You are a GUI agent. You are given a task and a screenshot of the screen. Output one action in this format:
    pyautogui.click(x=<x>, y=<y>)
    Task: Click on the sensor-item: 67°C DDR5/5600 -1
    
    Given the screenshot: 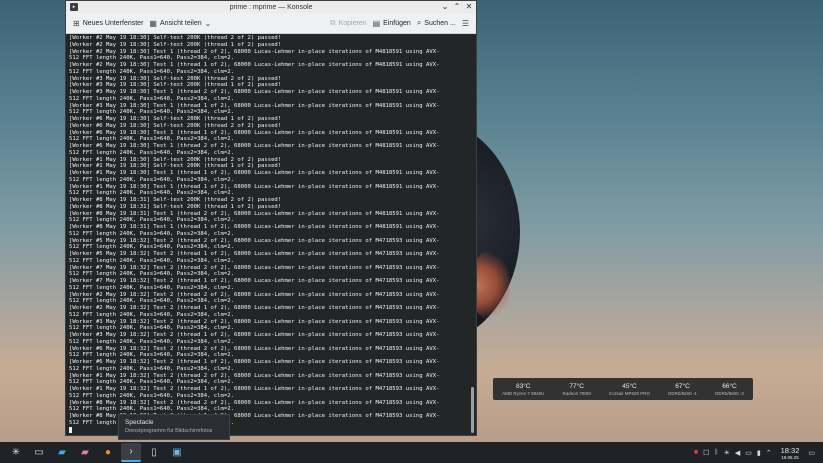 What is the action you would take?
    pyautogui.click(x=682, y=389)
    